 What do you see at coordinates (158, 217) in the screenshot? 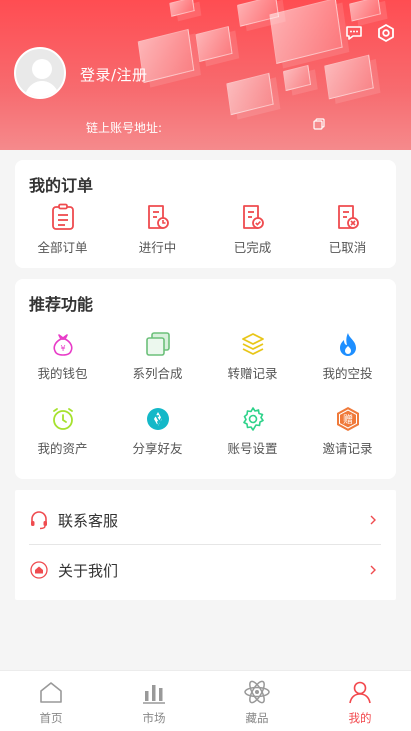
I see `document-progress-icon` at bounding box center [158, 217].